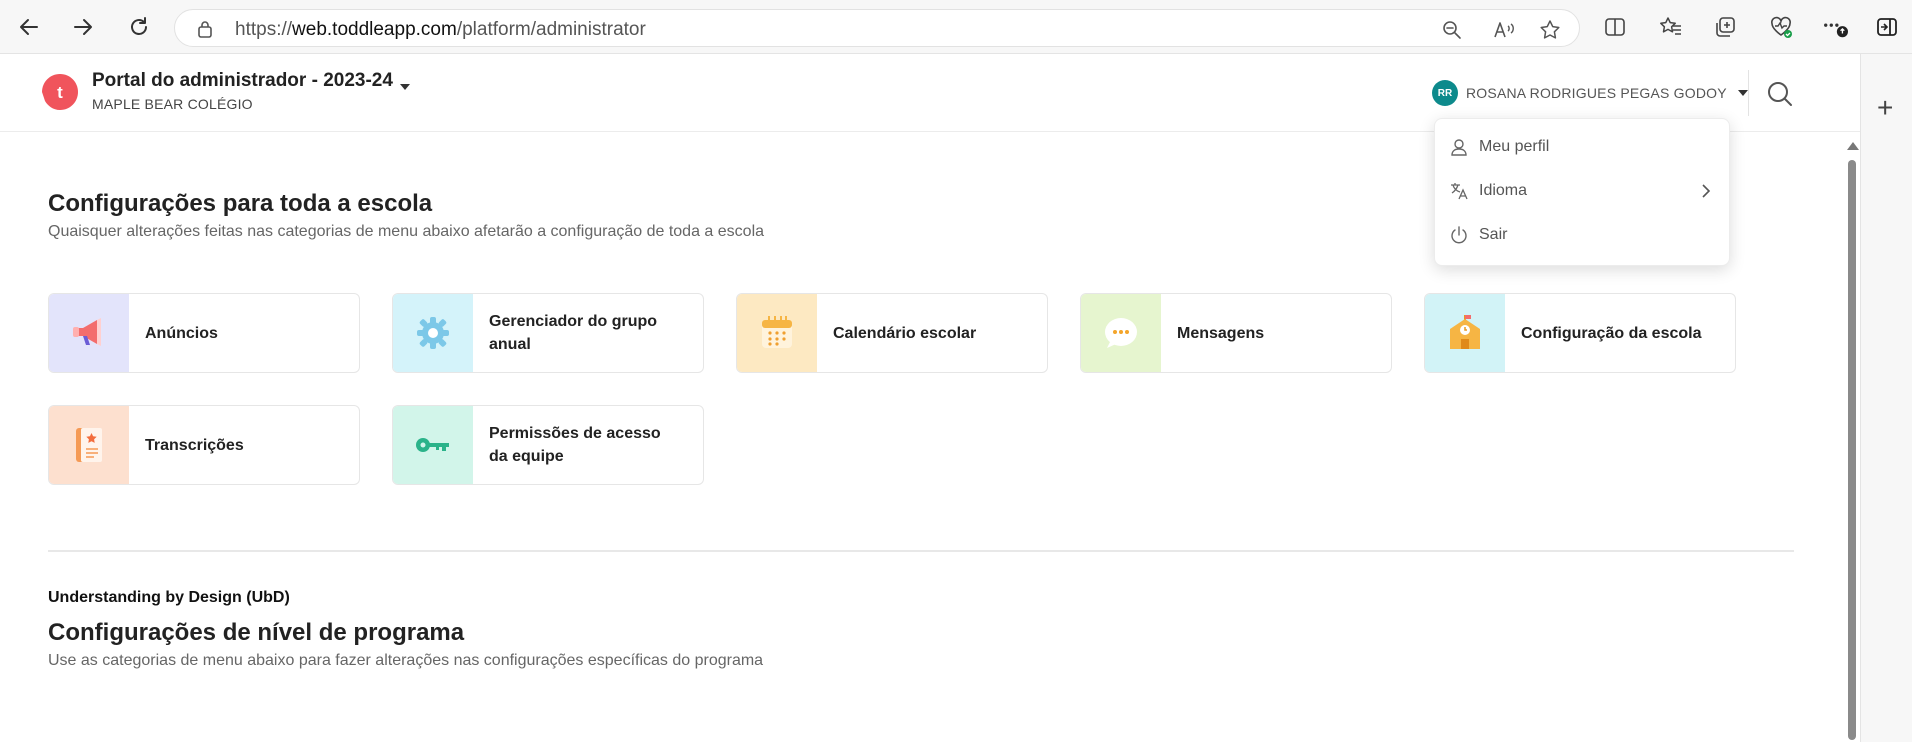 Image resolution: width=1912 pixels, height=742 pixels. I want to click on school-settings-title: Configurações para toda a escola, so click(240, 203).